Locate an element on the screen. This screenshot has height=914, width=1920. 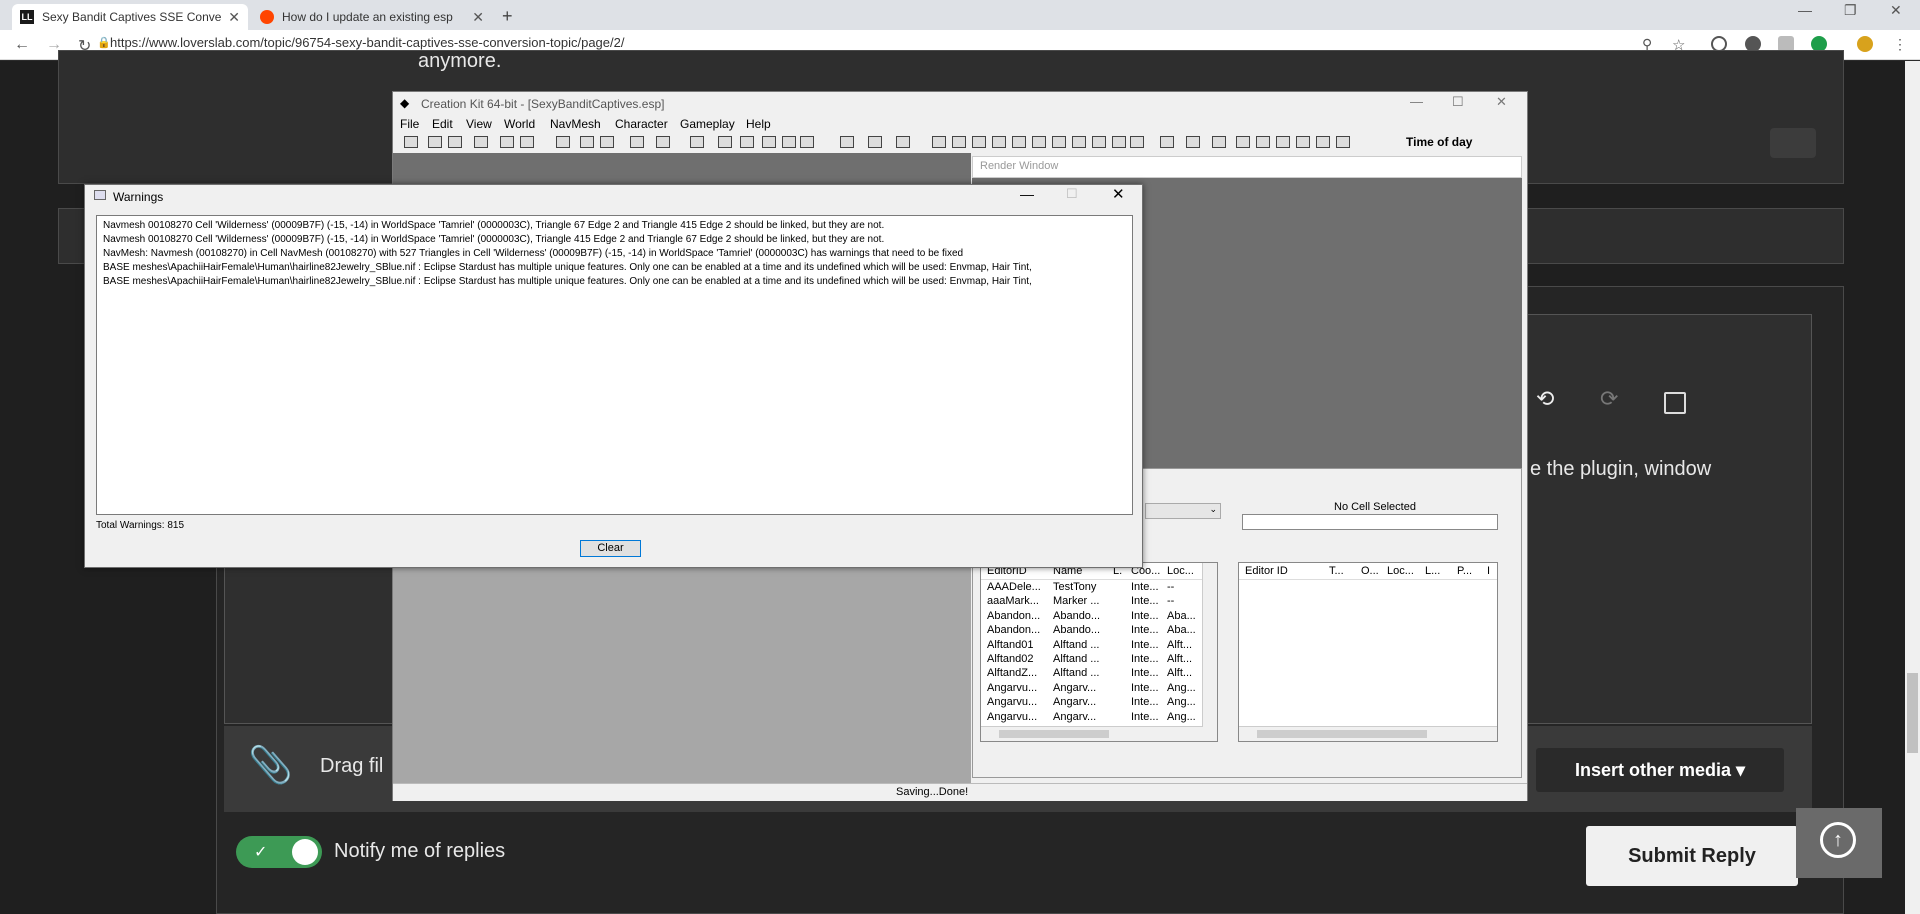
menu-character: Character is located at coordinates (641, 124).